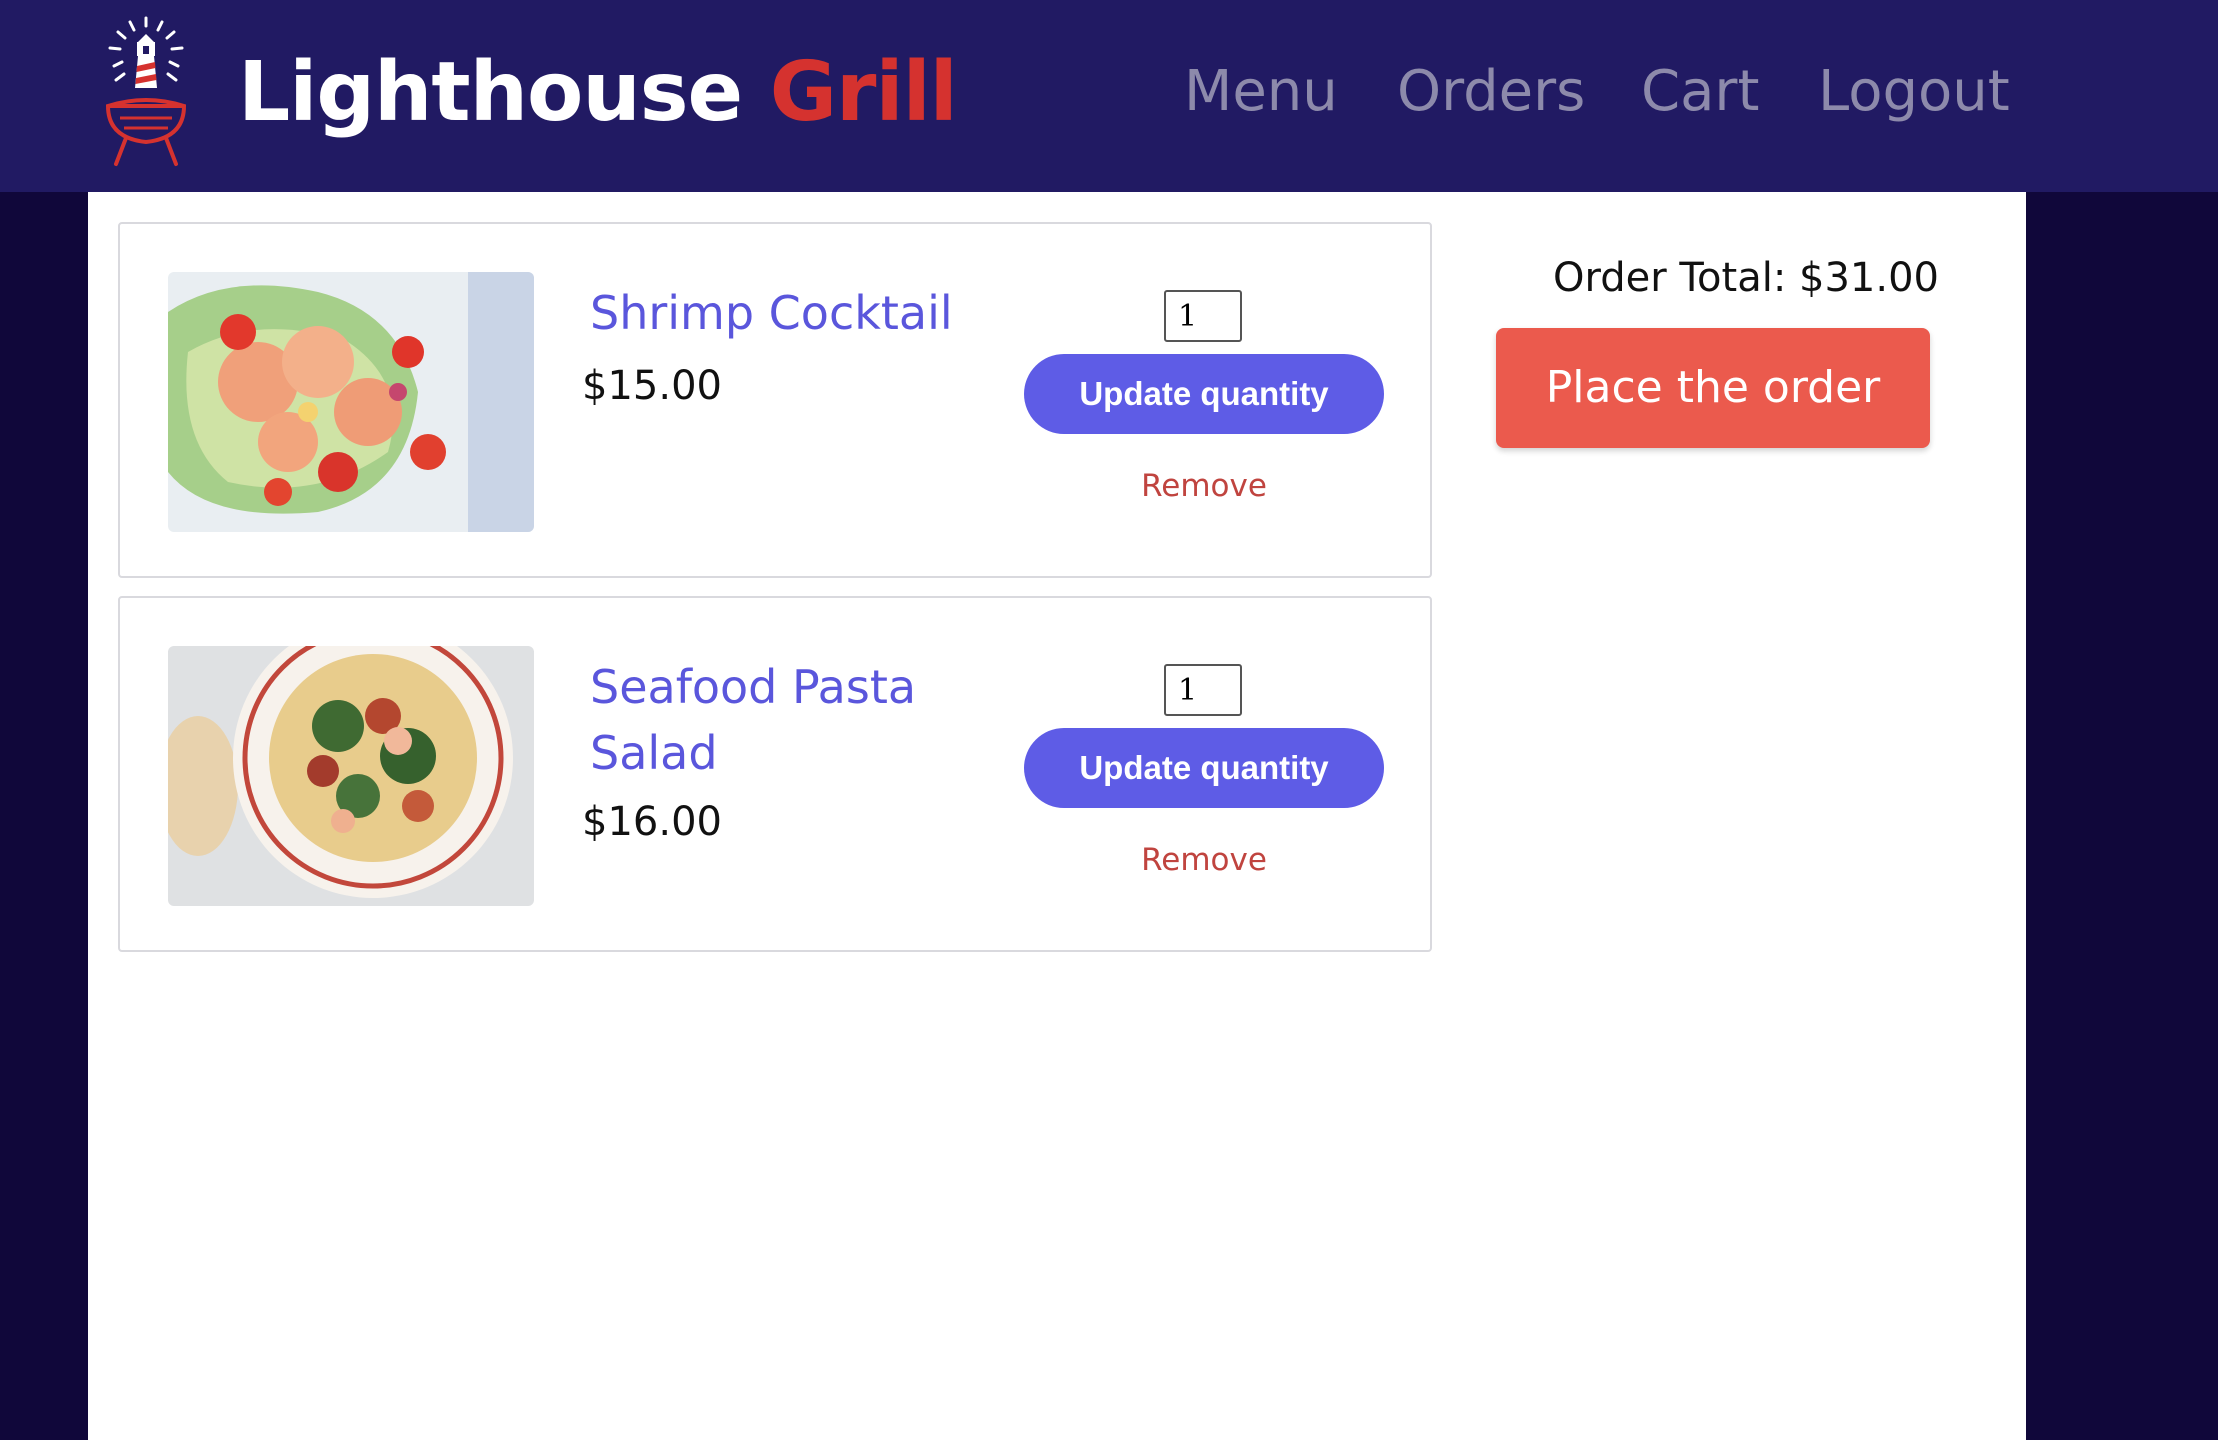 The image size is (2218, 1440). I want to click on seafood-pasta-salad-photo, so click(351, 776).